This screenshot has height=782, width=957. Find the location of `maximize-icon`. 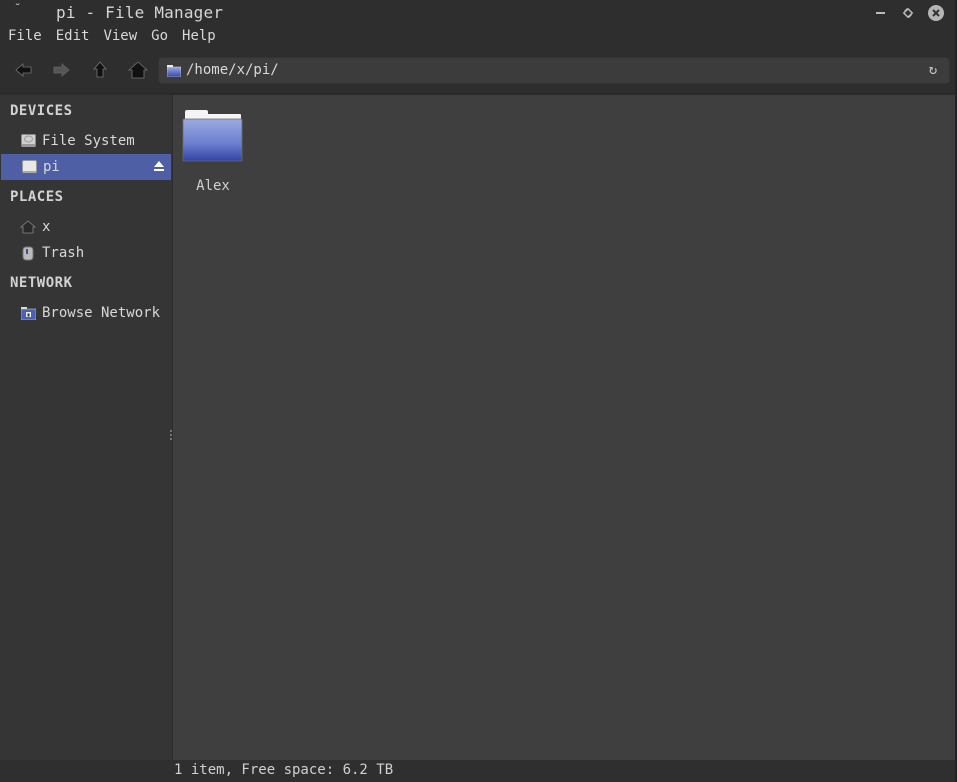

maximize-icon is located at coordinates (908, 13).